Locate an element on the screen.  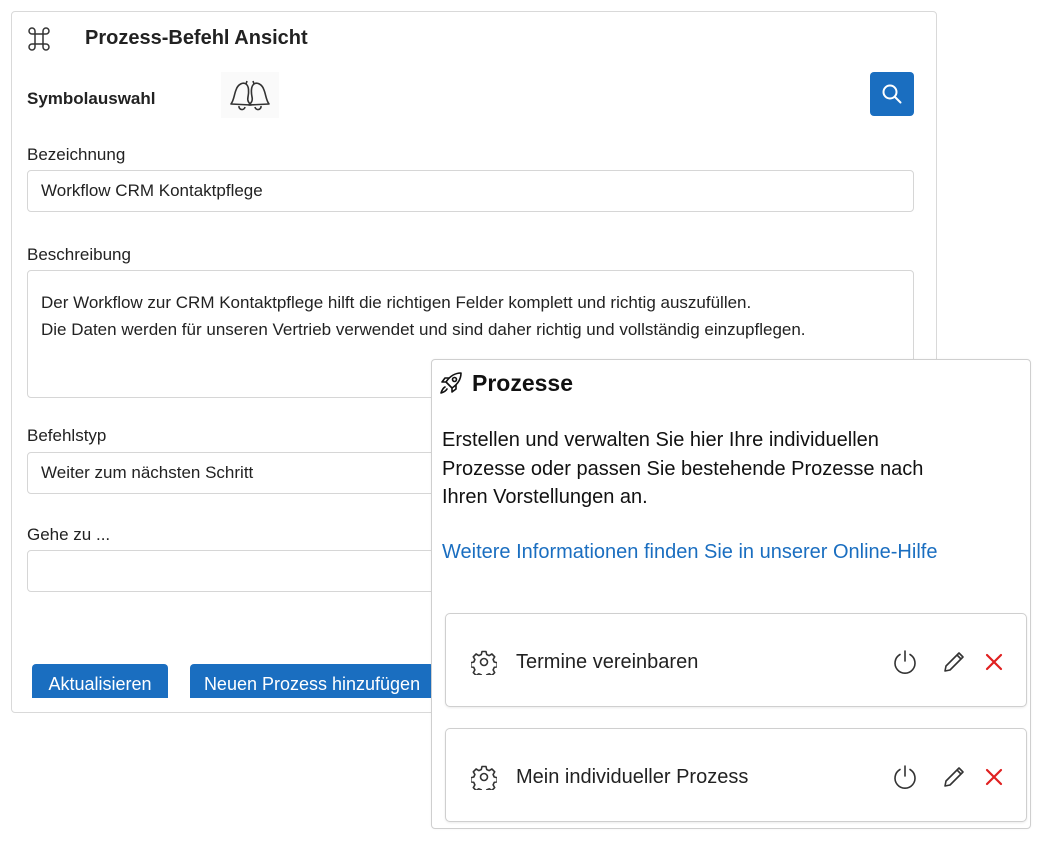
symbol-preview is located at coordinates (250, 95).